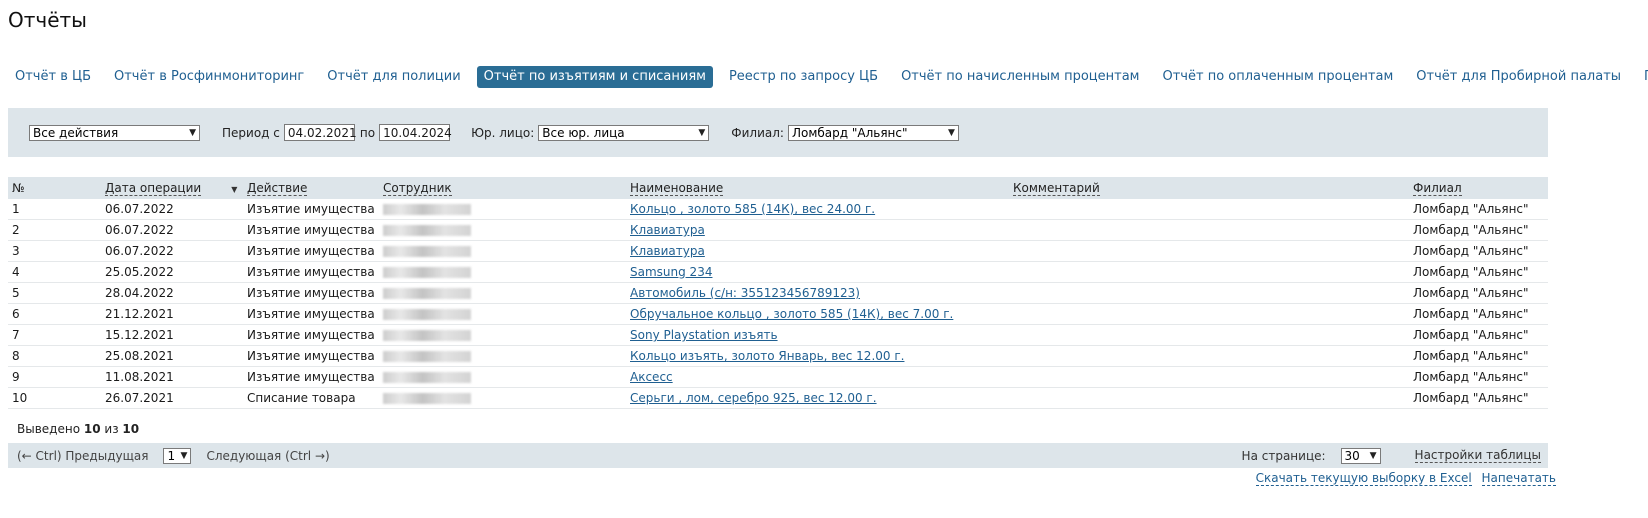  I want to click on column-action: Действие, so click(311, 188).